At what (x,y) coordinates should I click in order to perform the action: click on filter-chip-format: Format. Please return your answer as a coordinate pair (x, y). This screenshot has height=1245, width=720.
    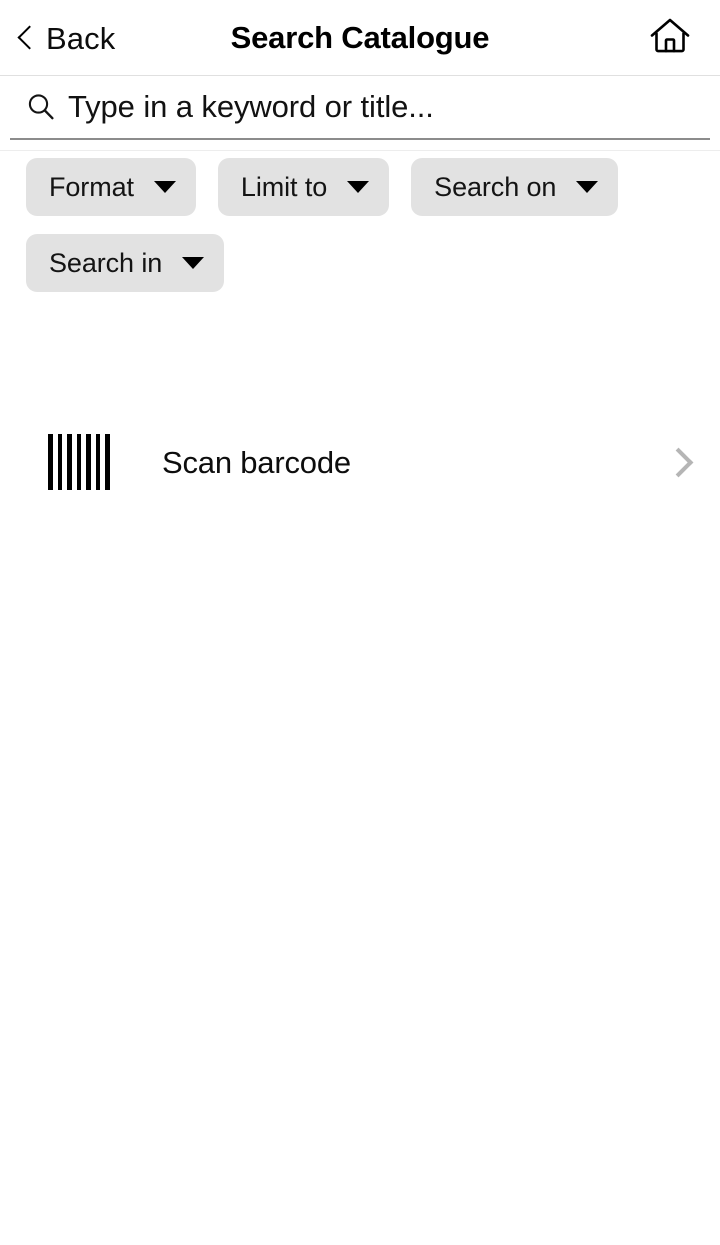
    Looking at the image, I should click on (111, 187).